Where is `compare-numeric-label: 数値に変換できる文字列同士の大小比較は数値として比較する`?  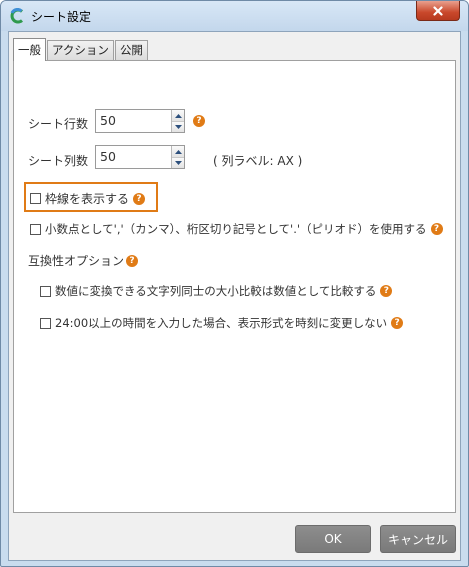
compare-numeric-label: 数値に変換できる文字列同士の大小比較は数値として比較する is located at coordinates (216, 291).